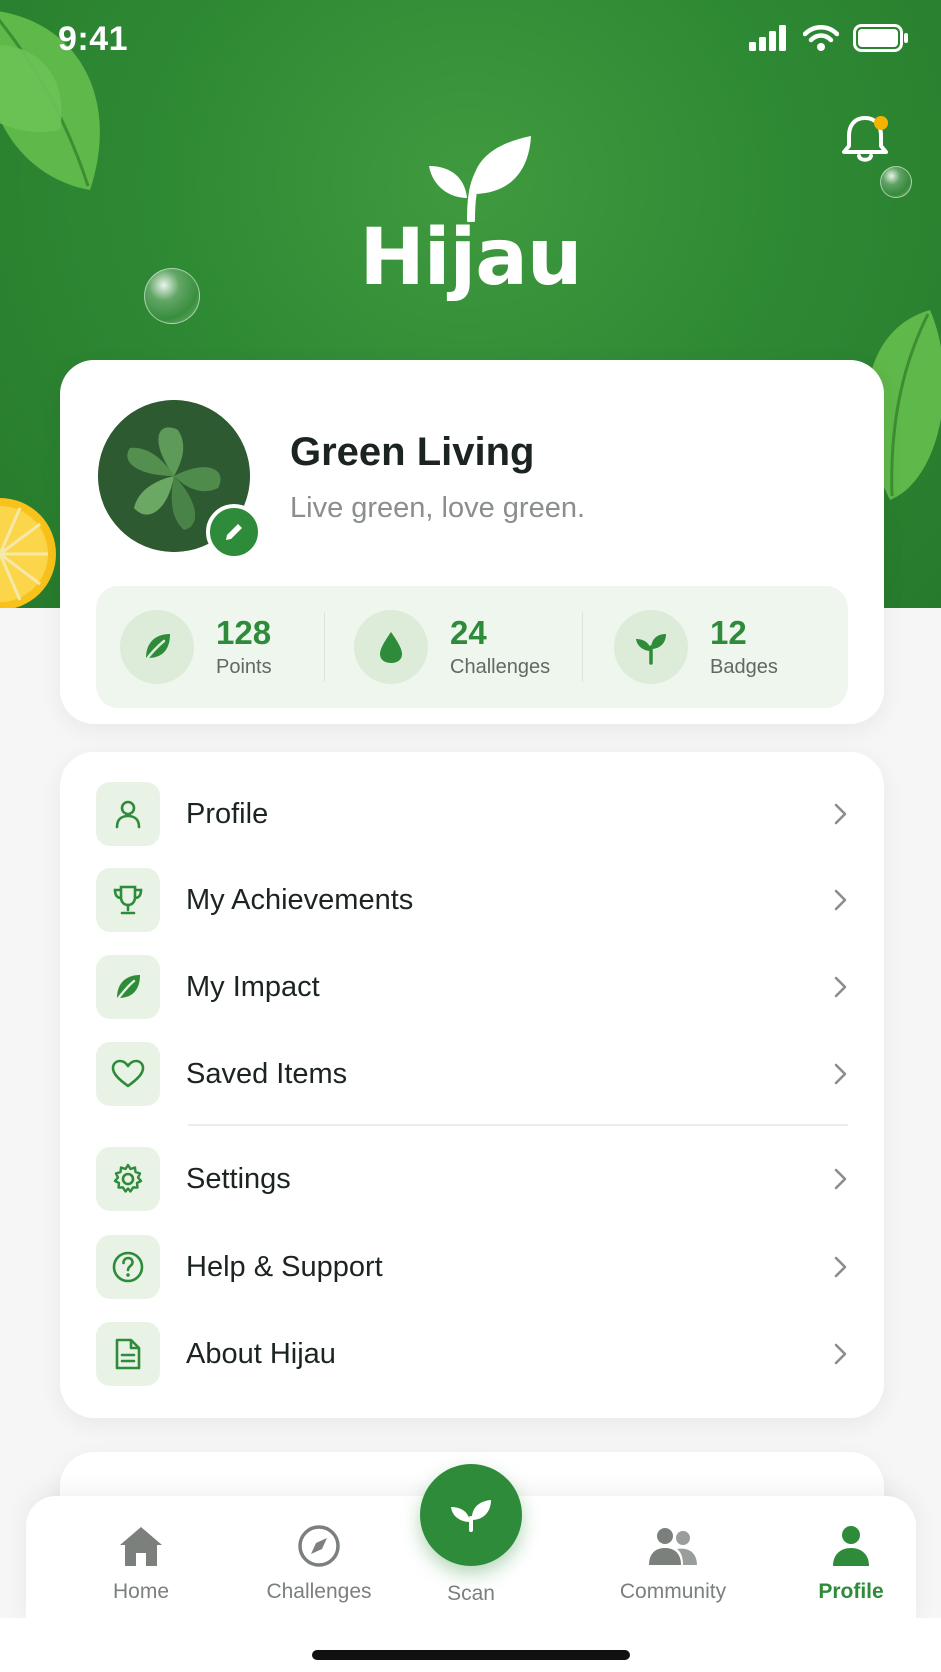 Image resolution: width=941 pixels, height=1672 pixels. I want to click on gear-icon, so click(128, 1179).